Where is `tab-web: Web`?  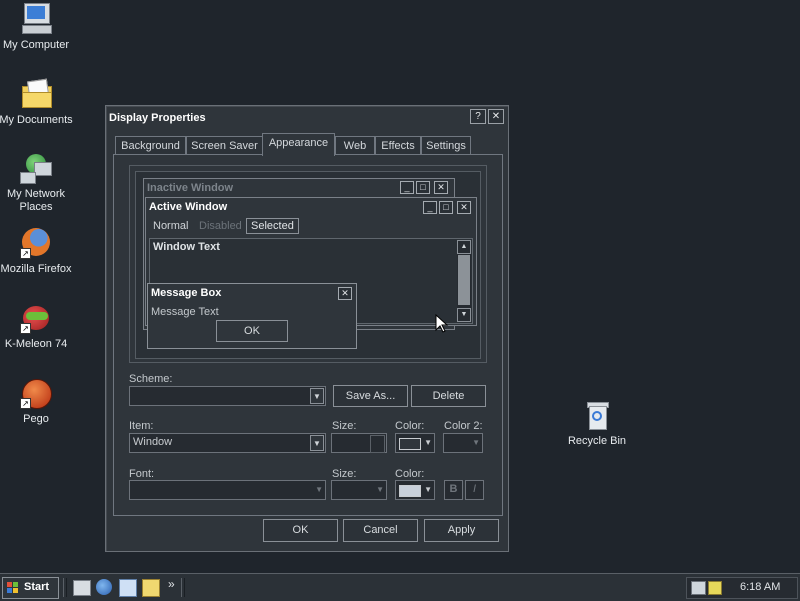
tab-web: Web is located at coordinates (355, 145).